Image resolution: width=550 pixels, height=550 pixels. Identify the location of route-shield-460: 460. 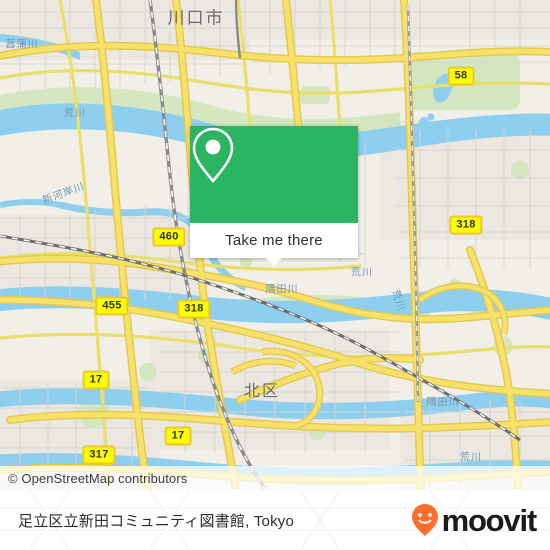
(169, 237).